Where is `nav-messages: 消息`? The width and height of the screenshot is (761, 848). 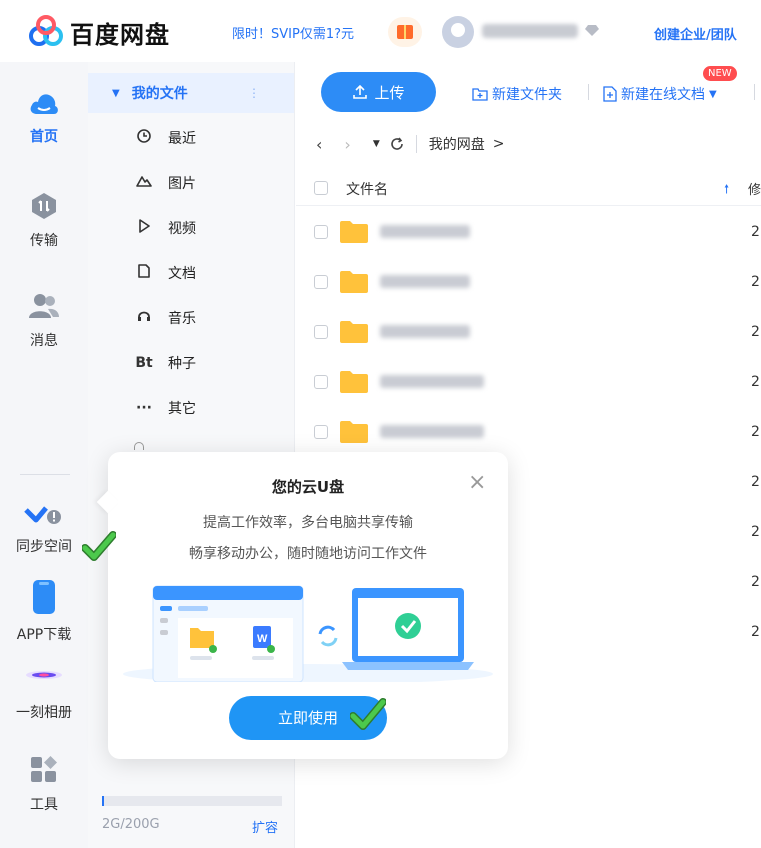
nav-messages: 消息 is located at coordinates (44, 321).